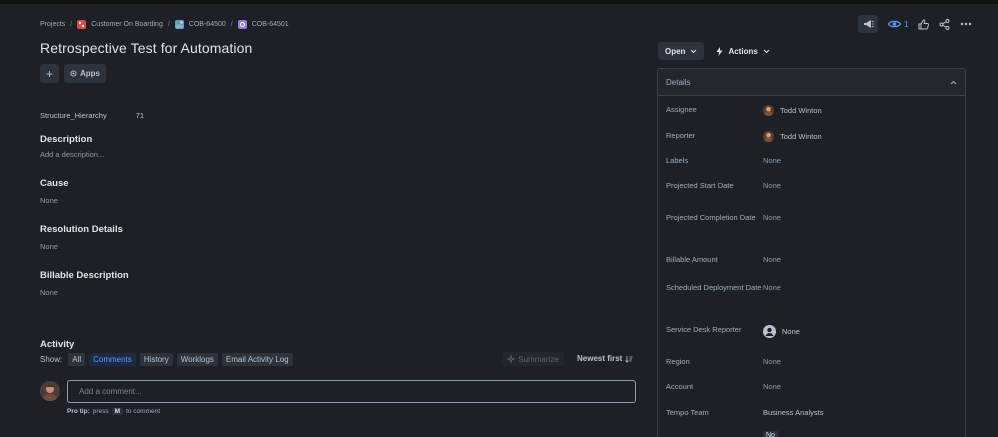 The width and height of the screenshot is (998, 437). I want to click on filter-history: History, so click(156, 359).